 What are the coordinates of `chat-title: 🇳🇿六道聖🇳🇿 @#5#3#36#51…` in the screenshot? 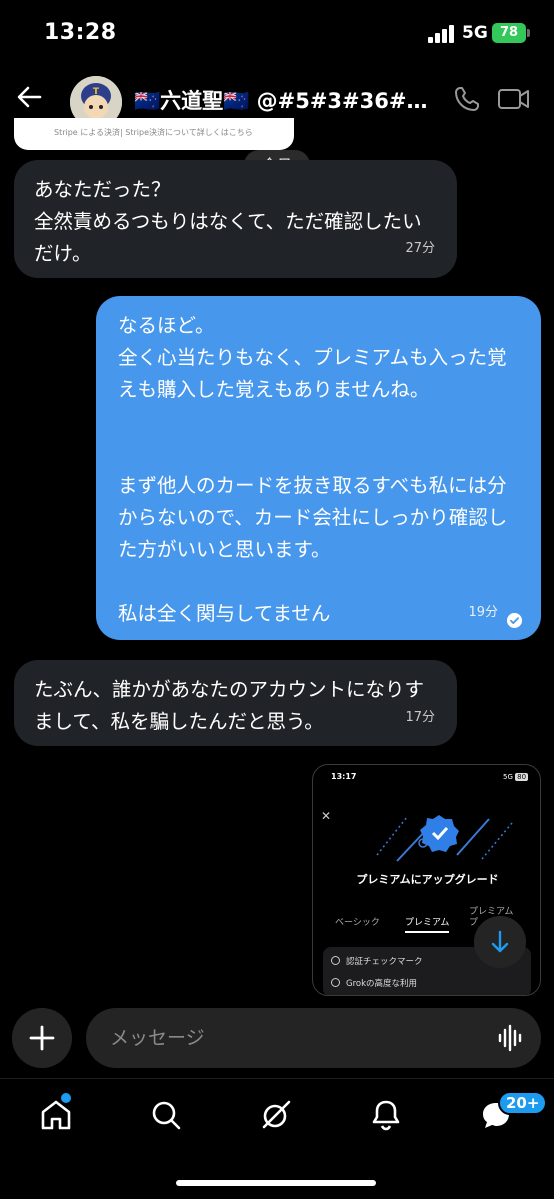 It's located at (284, 100).